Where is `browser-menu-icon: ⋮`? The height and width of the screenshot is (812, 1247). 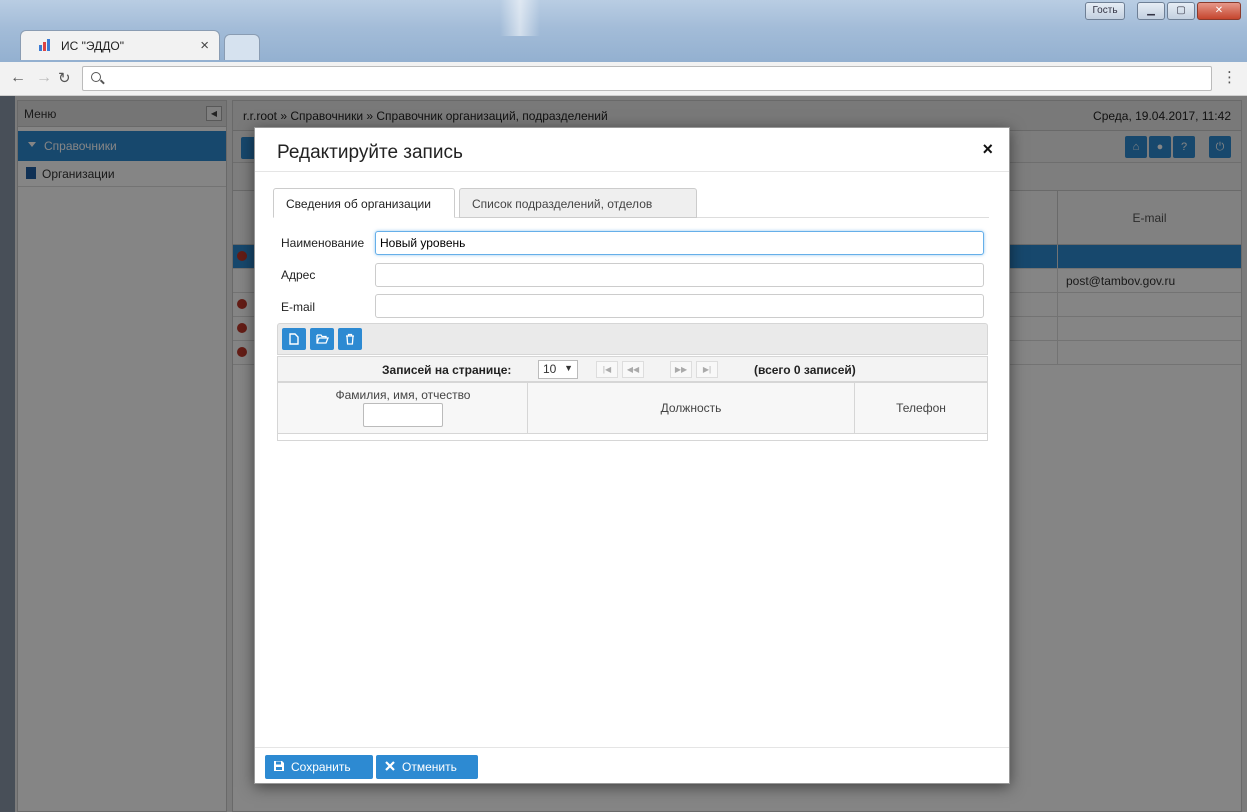
browser-menu-icon: ⋮ is located at coordinates (1229, 77).